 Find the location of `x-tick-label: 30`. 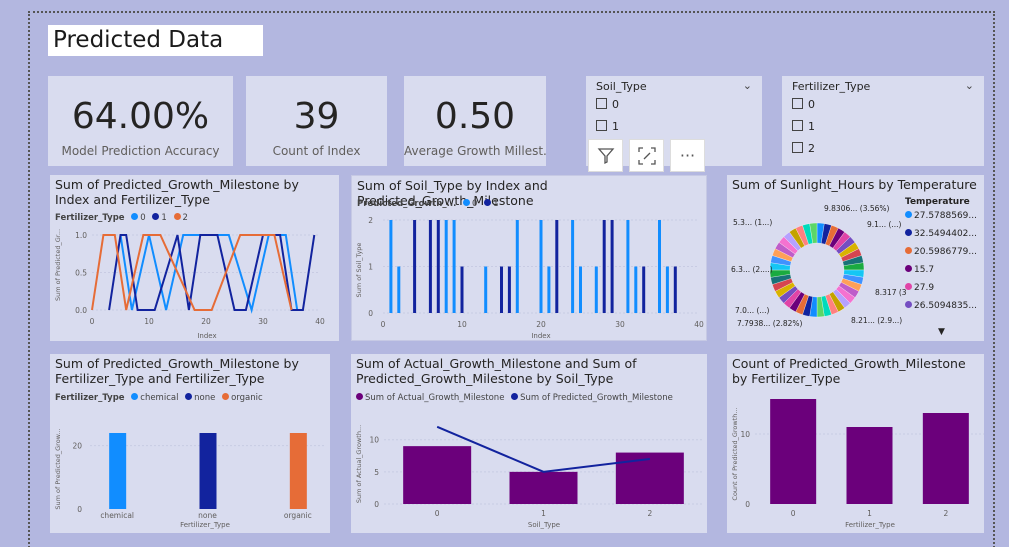

x-tick-label: 30 is located at coordinates (620, 324).